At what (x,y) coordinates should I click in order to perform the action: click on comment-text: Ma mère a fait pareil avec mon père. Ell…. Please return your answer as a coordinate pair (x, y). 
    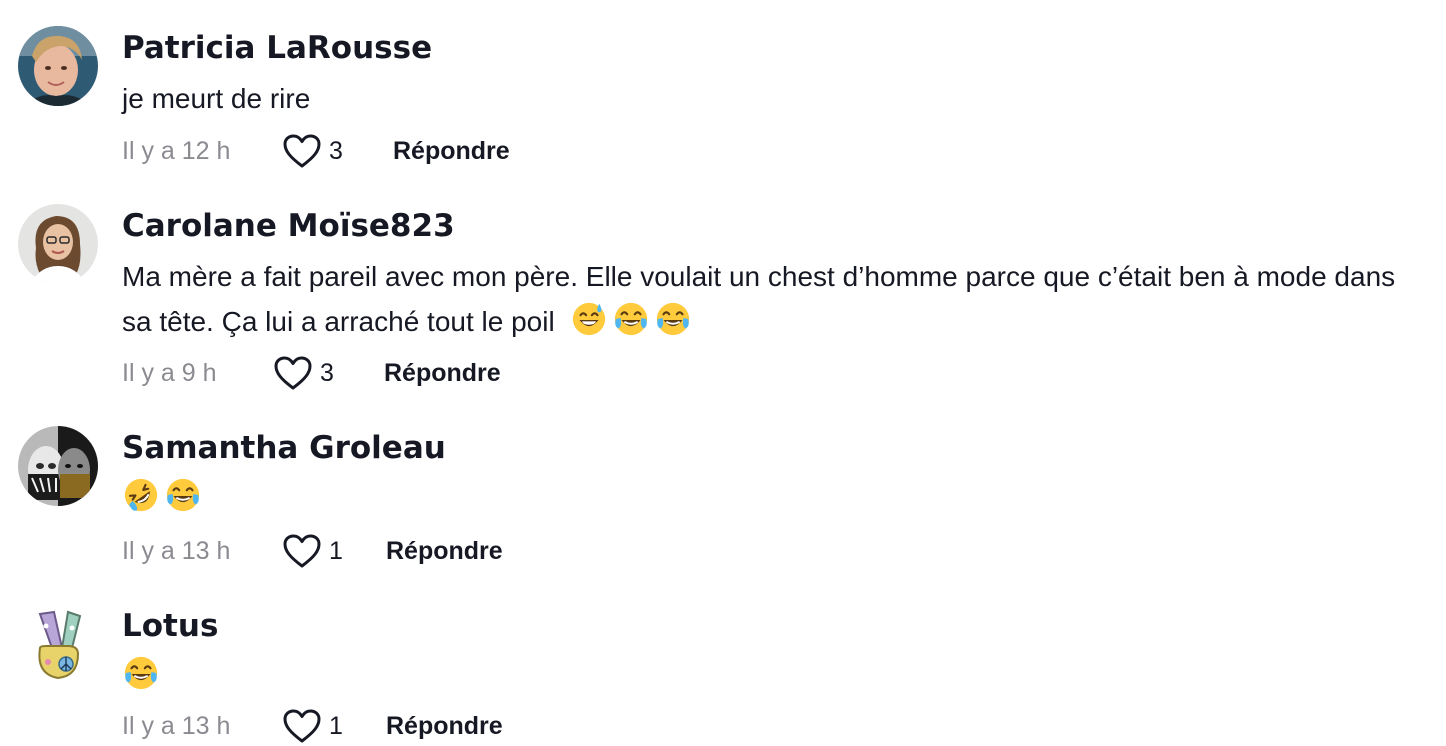
    Looking at the image, I should click on (762, 299).